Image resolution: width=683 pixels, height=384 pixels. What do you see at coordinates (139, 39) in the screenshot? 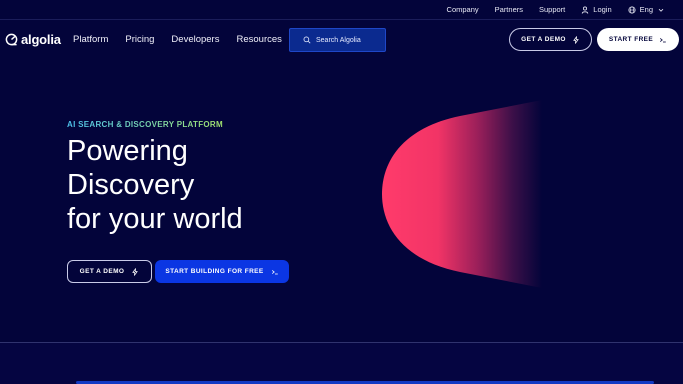
I see `nav-link-pricing: Pricing` at bounding box center [139, 39].